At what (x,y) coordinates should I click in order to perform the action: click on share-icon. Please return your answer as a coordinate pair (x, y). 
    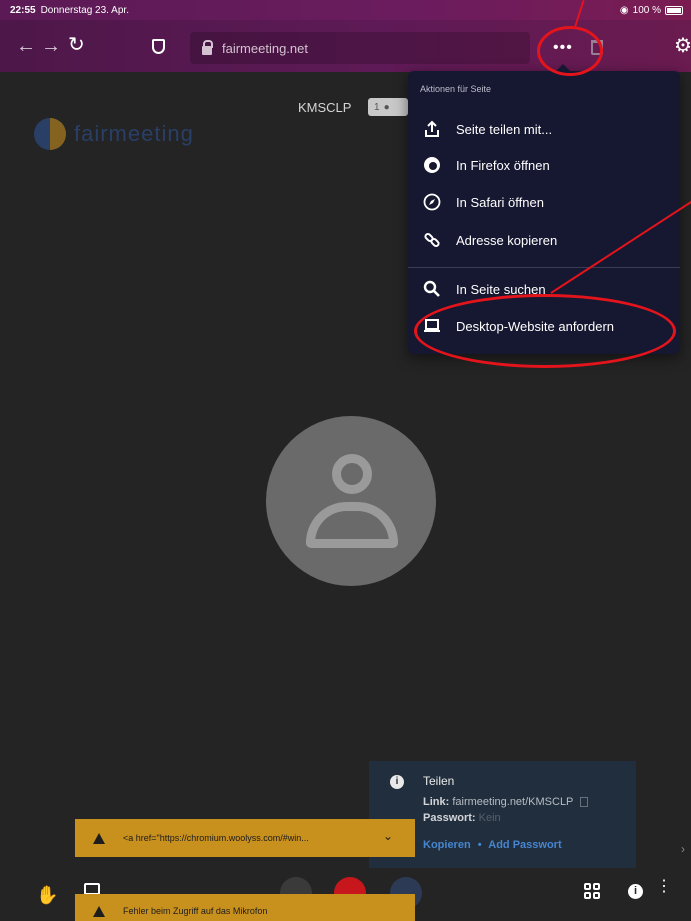
    Looking at the image, I should click on (432, 129).